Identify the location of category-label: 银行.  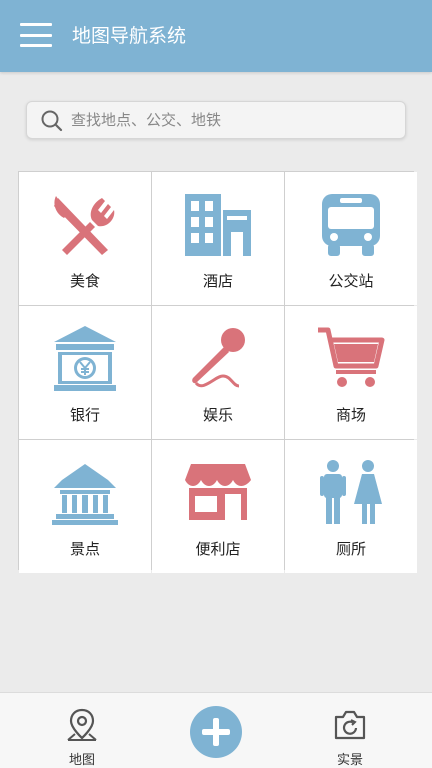
(84, 415).